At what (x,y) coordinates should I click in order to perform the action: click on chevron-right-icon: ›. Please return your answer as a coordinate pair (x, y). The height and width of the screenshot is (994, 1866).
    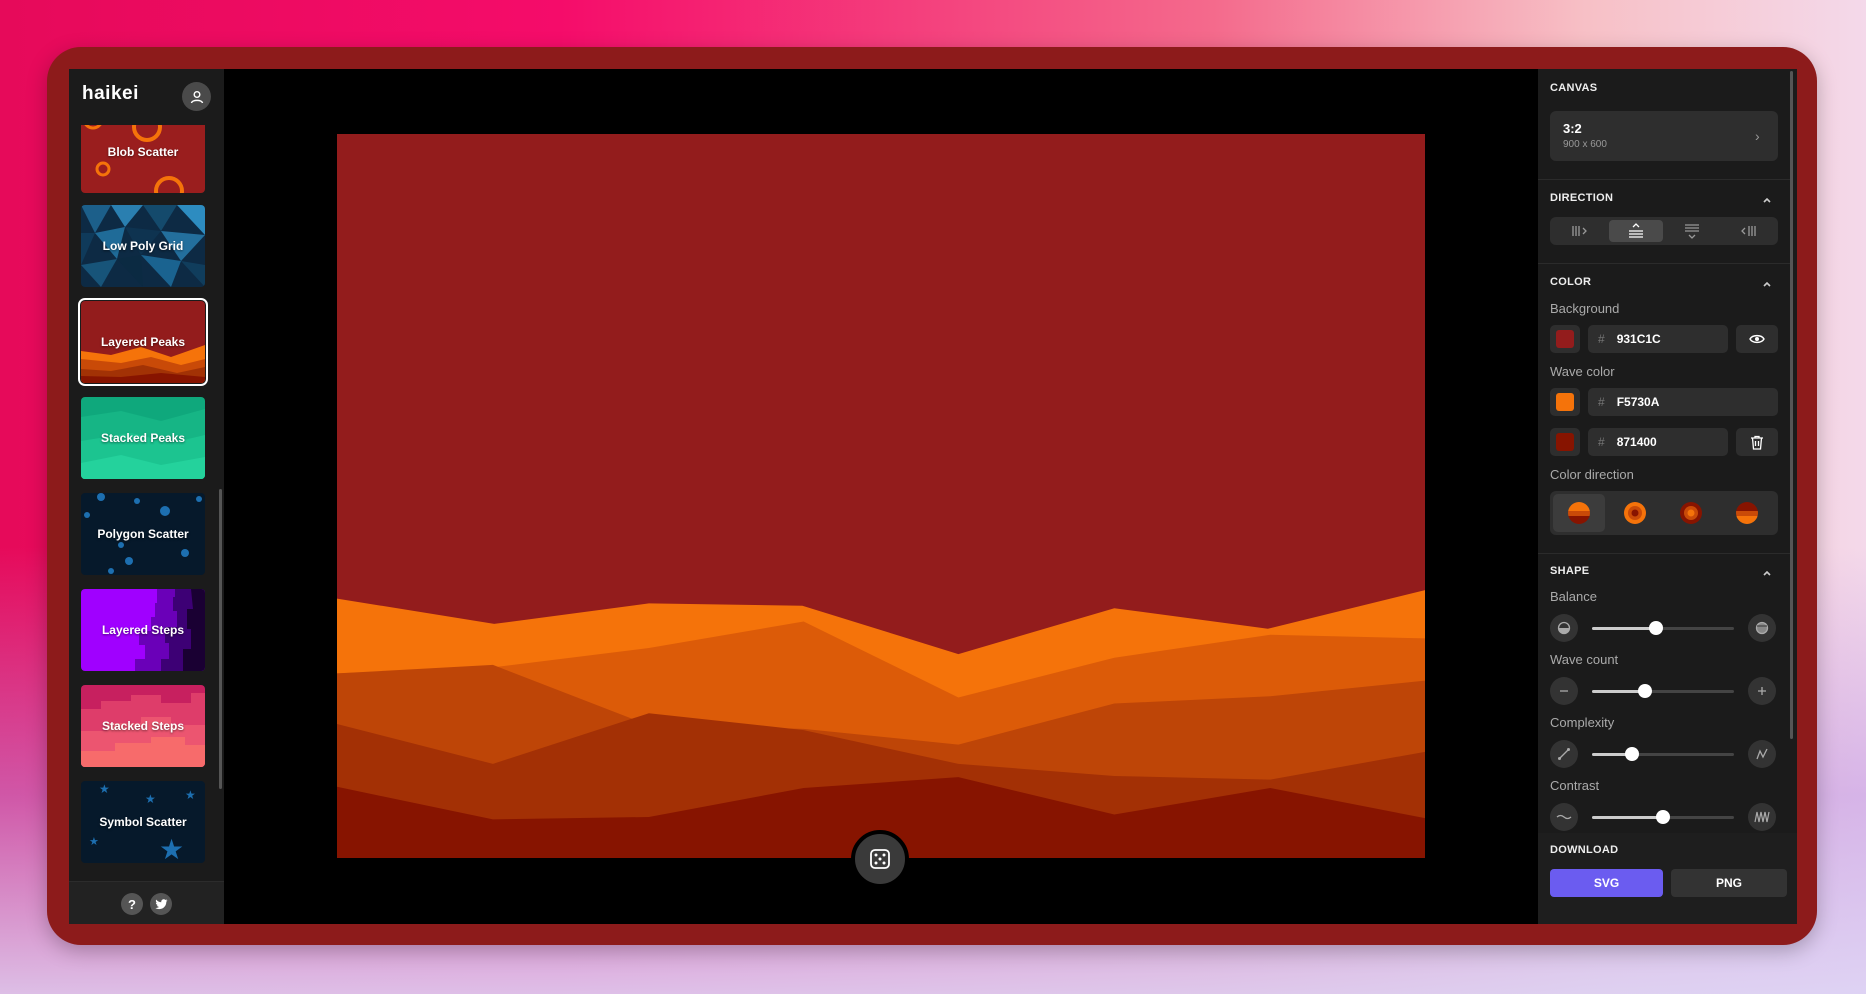
    Looking at the image, I should click on (1757, 136).